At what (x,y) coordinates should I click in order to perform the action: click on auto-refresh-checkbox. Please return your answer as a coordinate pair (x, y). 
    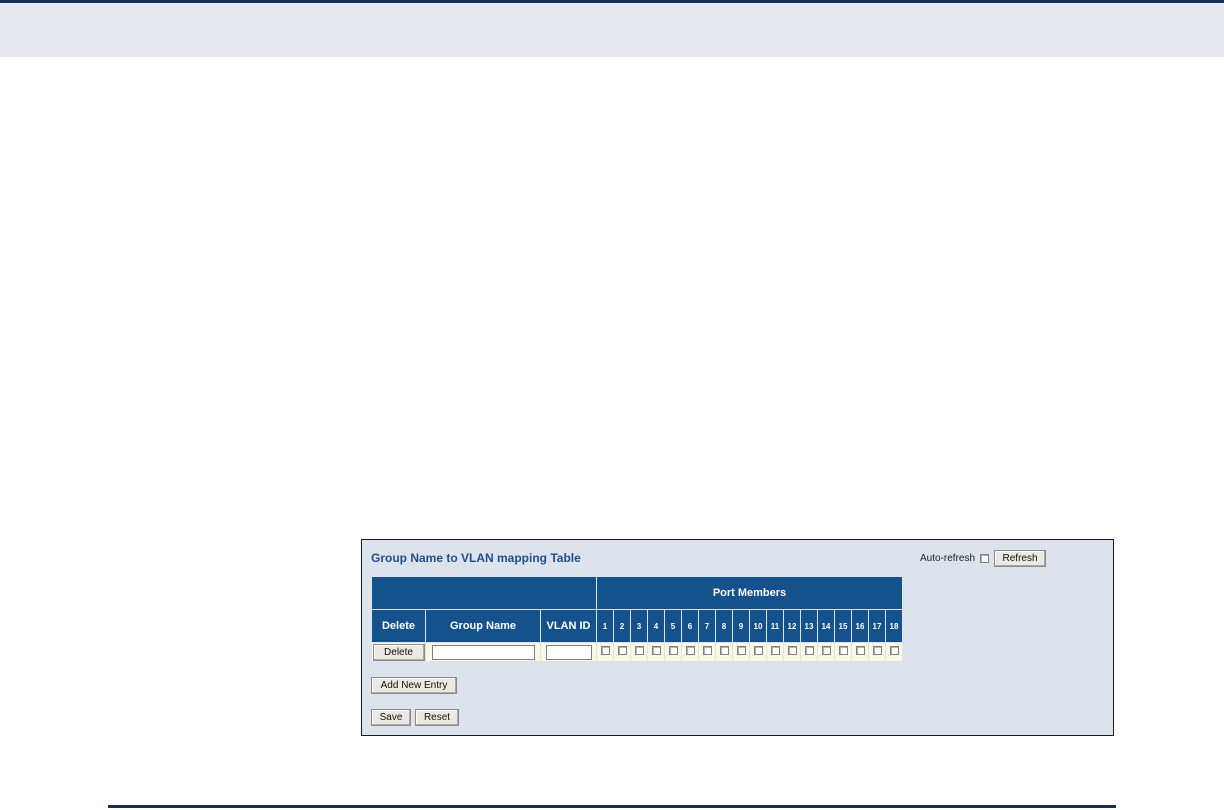
    Looking at the image, I should click on (985, 558).